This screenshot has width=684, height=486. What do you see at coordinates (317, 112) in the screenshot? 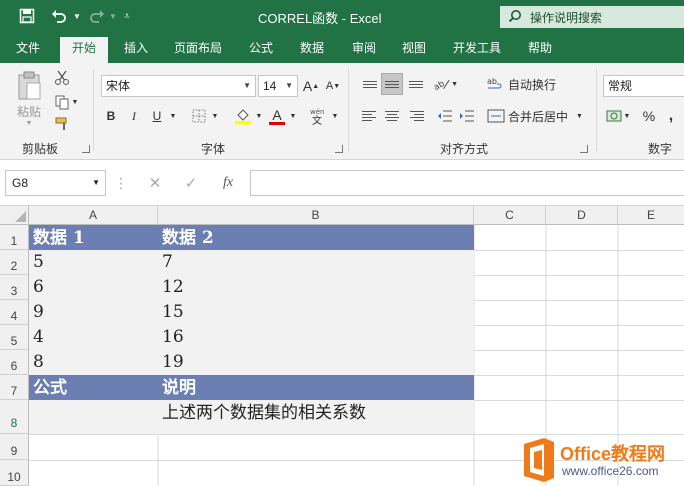
I see `svg-text: wén` at bounding box center [317, 112].